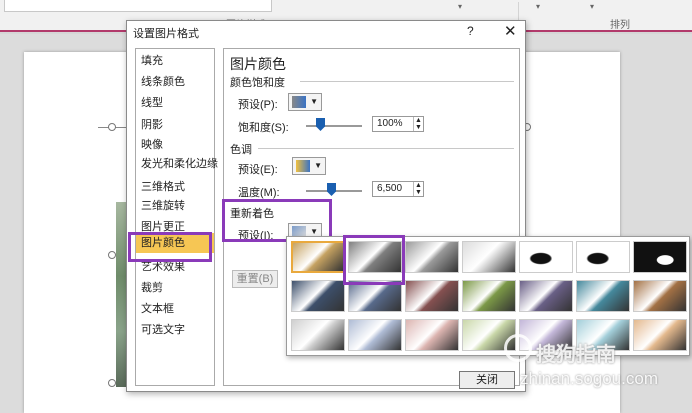 The width and height of the screenshot is (692, 413). I want to click on temperature-slider-thumb, so click(331, 189).